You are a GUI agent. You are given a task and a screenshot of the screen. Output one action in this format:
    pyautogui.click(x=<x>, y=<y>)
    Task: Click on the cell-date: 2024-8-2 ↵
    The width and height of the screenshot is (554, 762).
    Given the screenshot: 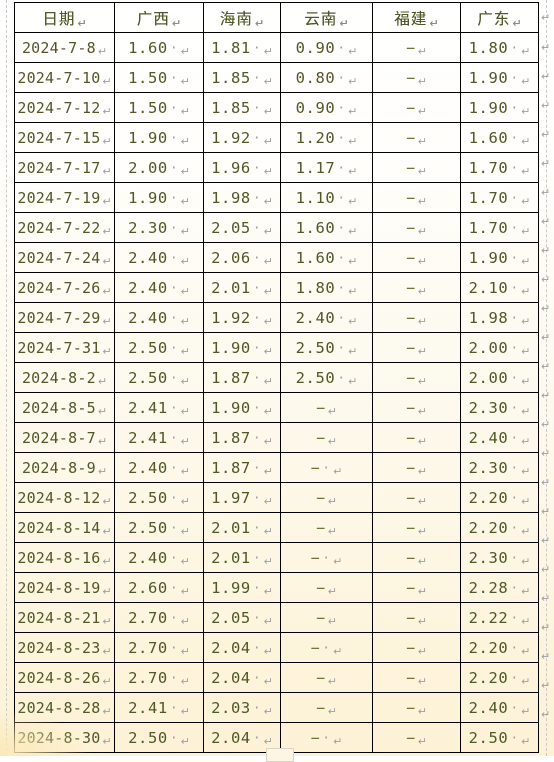 What is the action you would take?
    pyautogui.click(x=64, y=377)
    